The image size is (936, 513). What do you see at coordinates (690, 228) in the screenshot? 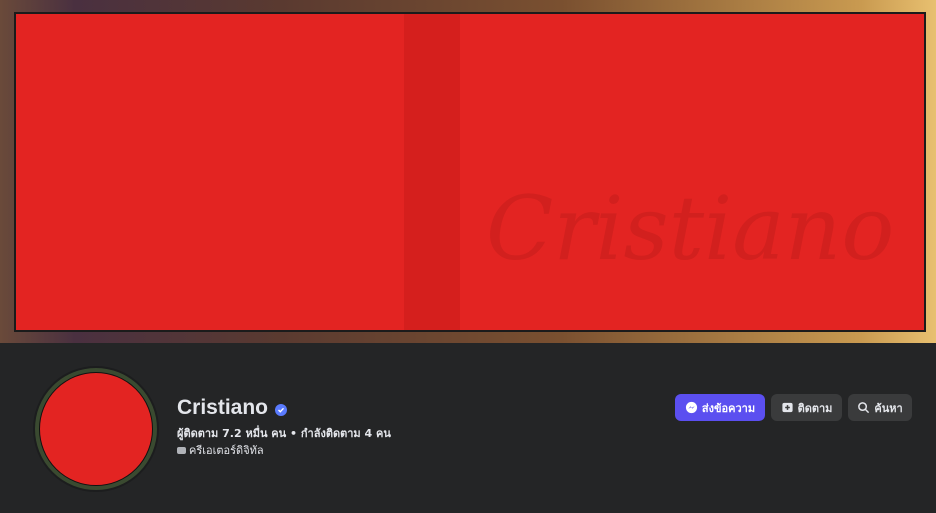
I see `cover-watermark-text: Cristiano` at bounding box center [690, 228].